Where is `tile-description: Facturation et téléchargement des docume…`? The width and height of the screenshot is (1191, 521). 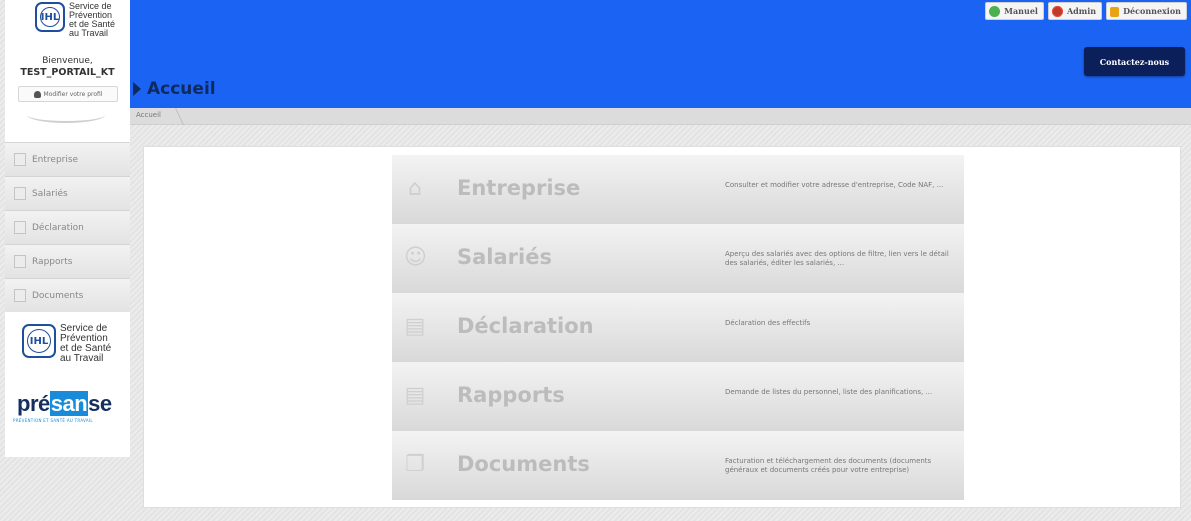 tile-description: Facturation et téléchargement des docume… is located at coordinates (828, 465).